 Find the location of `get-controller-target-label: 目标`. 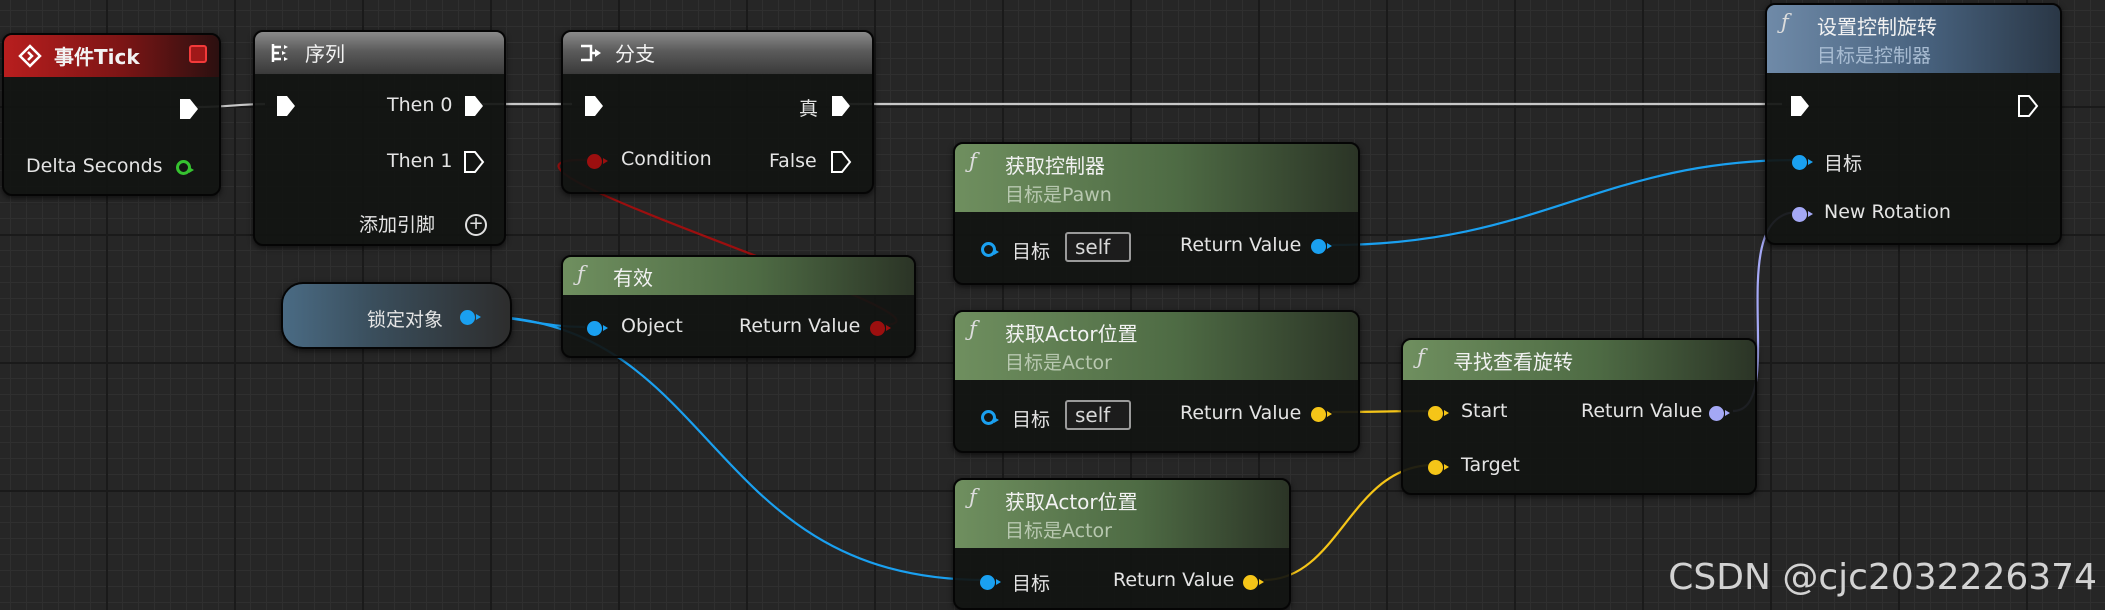

get-controller-target-label: 目标 is located at coordinates (1031, 252).